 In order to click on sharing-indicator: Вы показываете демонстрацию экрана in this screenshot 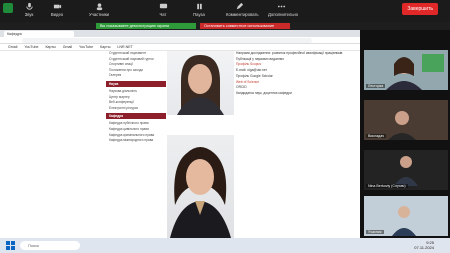, I will do `click(146, 26)`.